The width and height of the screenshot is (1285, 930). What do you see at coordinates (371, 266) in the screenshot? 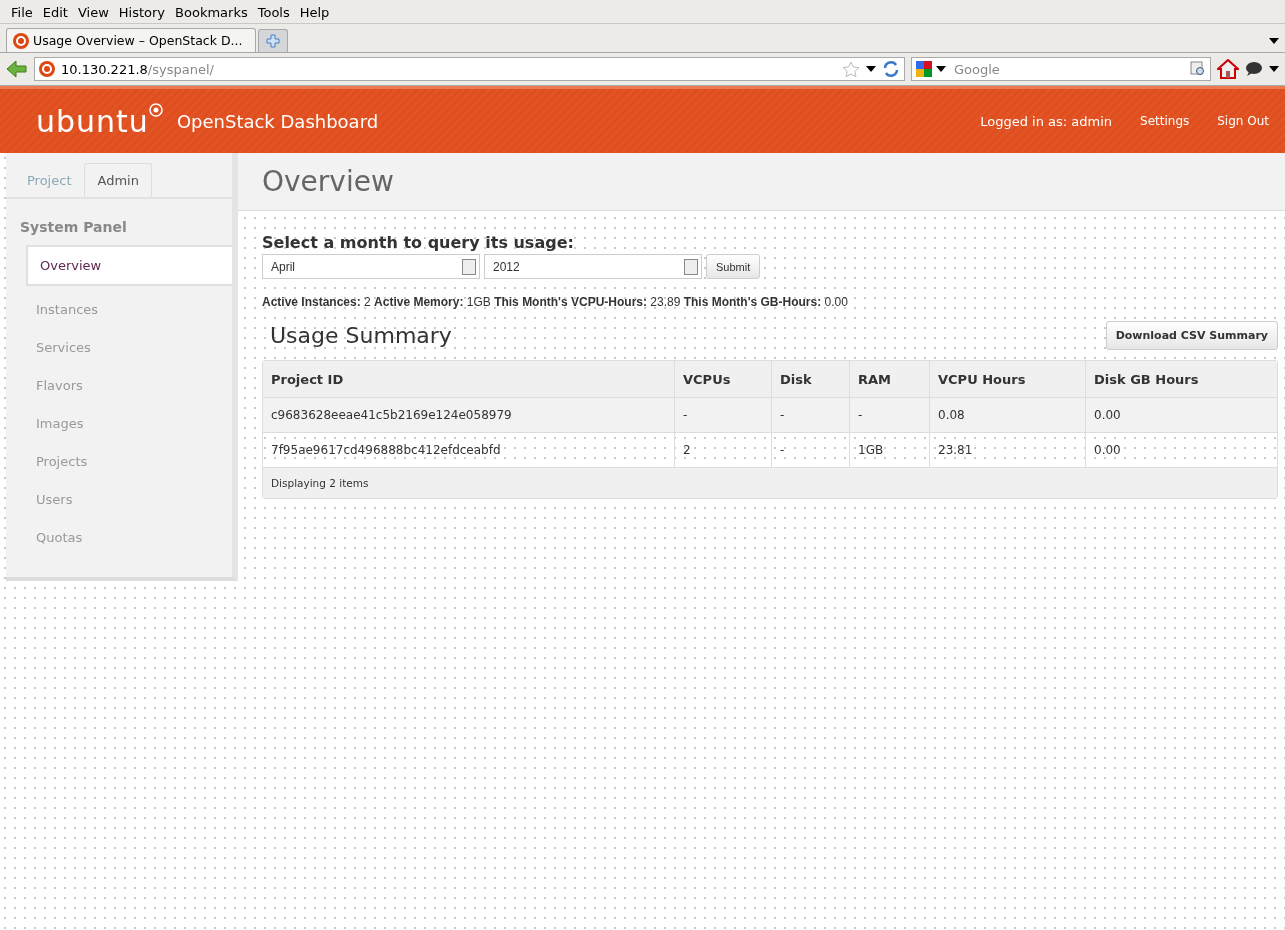
I see `month-select: April` at bounding box center [371, 266].